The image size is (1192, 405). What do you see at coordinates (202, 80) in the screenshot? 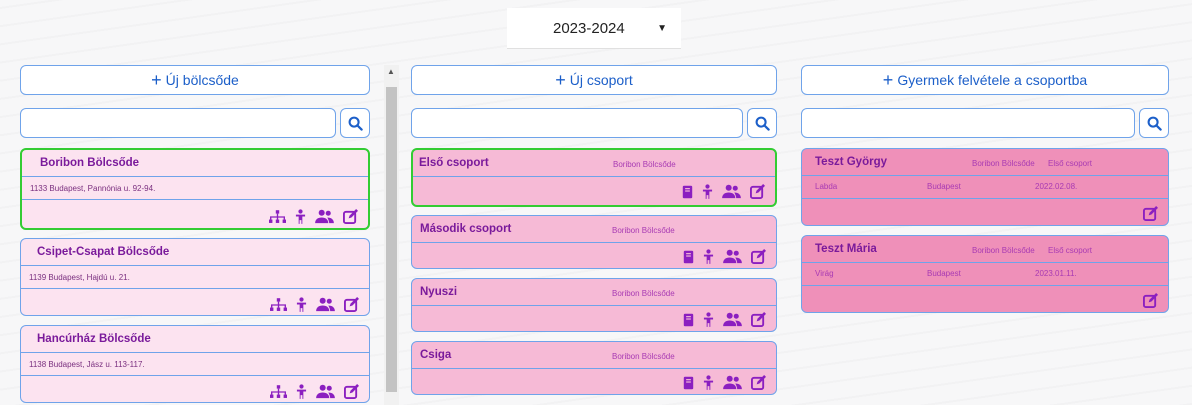
I see `add-nursery-label: Új bölcsőde` at bounding box center [202, 80].